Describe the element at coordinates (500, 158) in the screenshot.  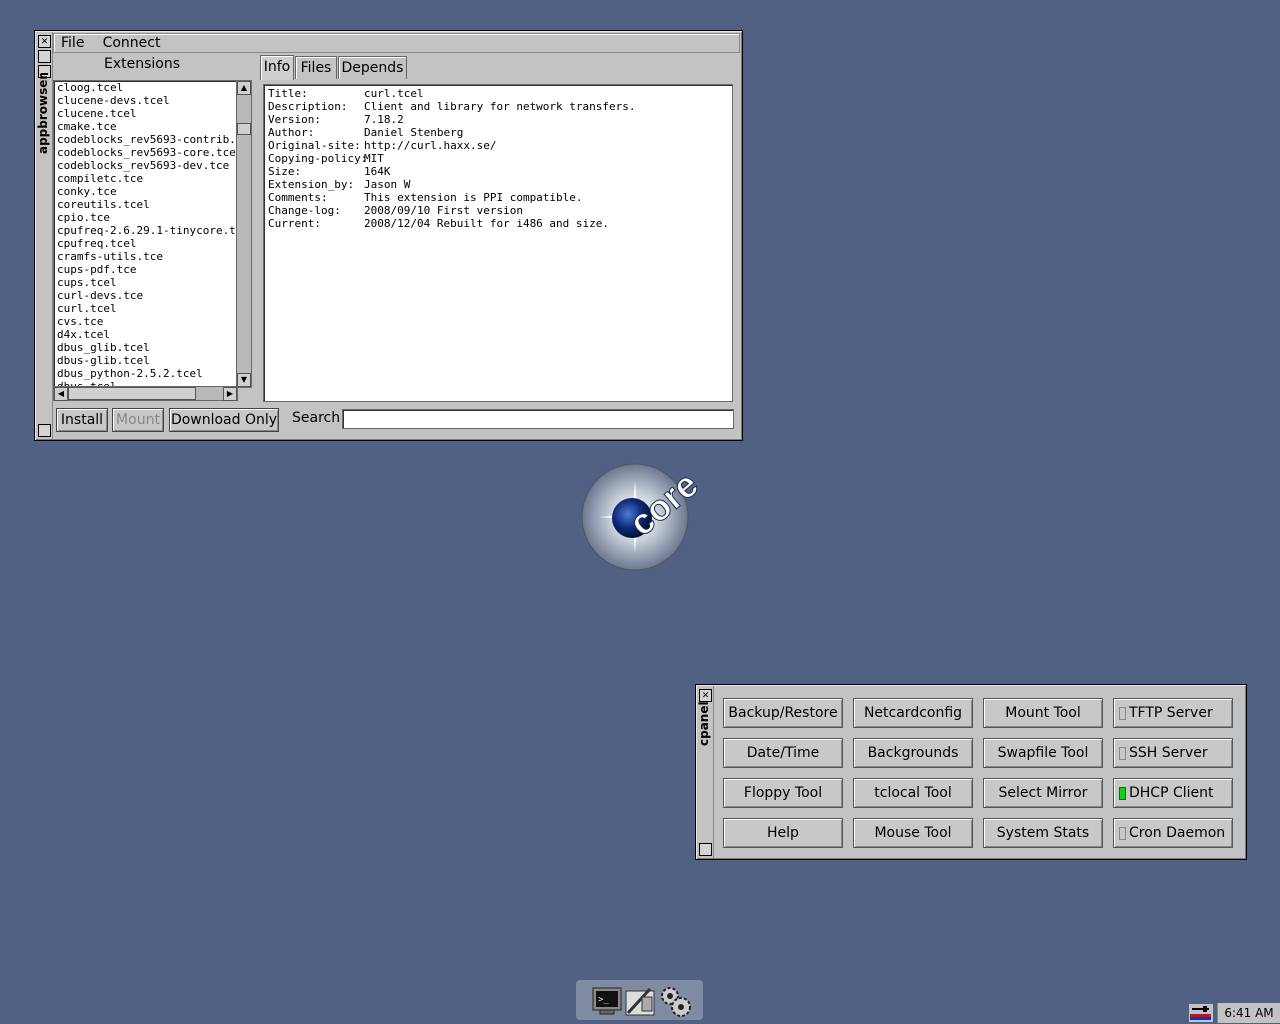
I see `info-row: Copying-policy:MIT` at that location.